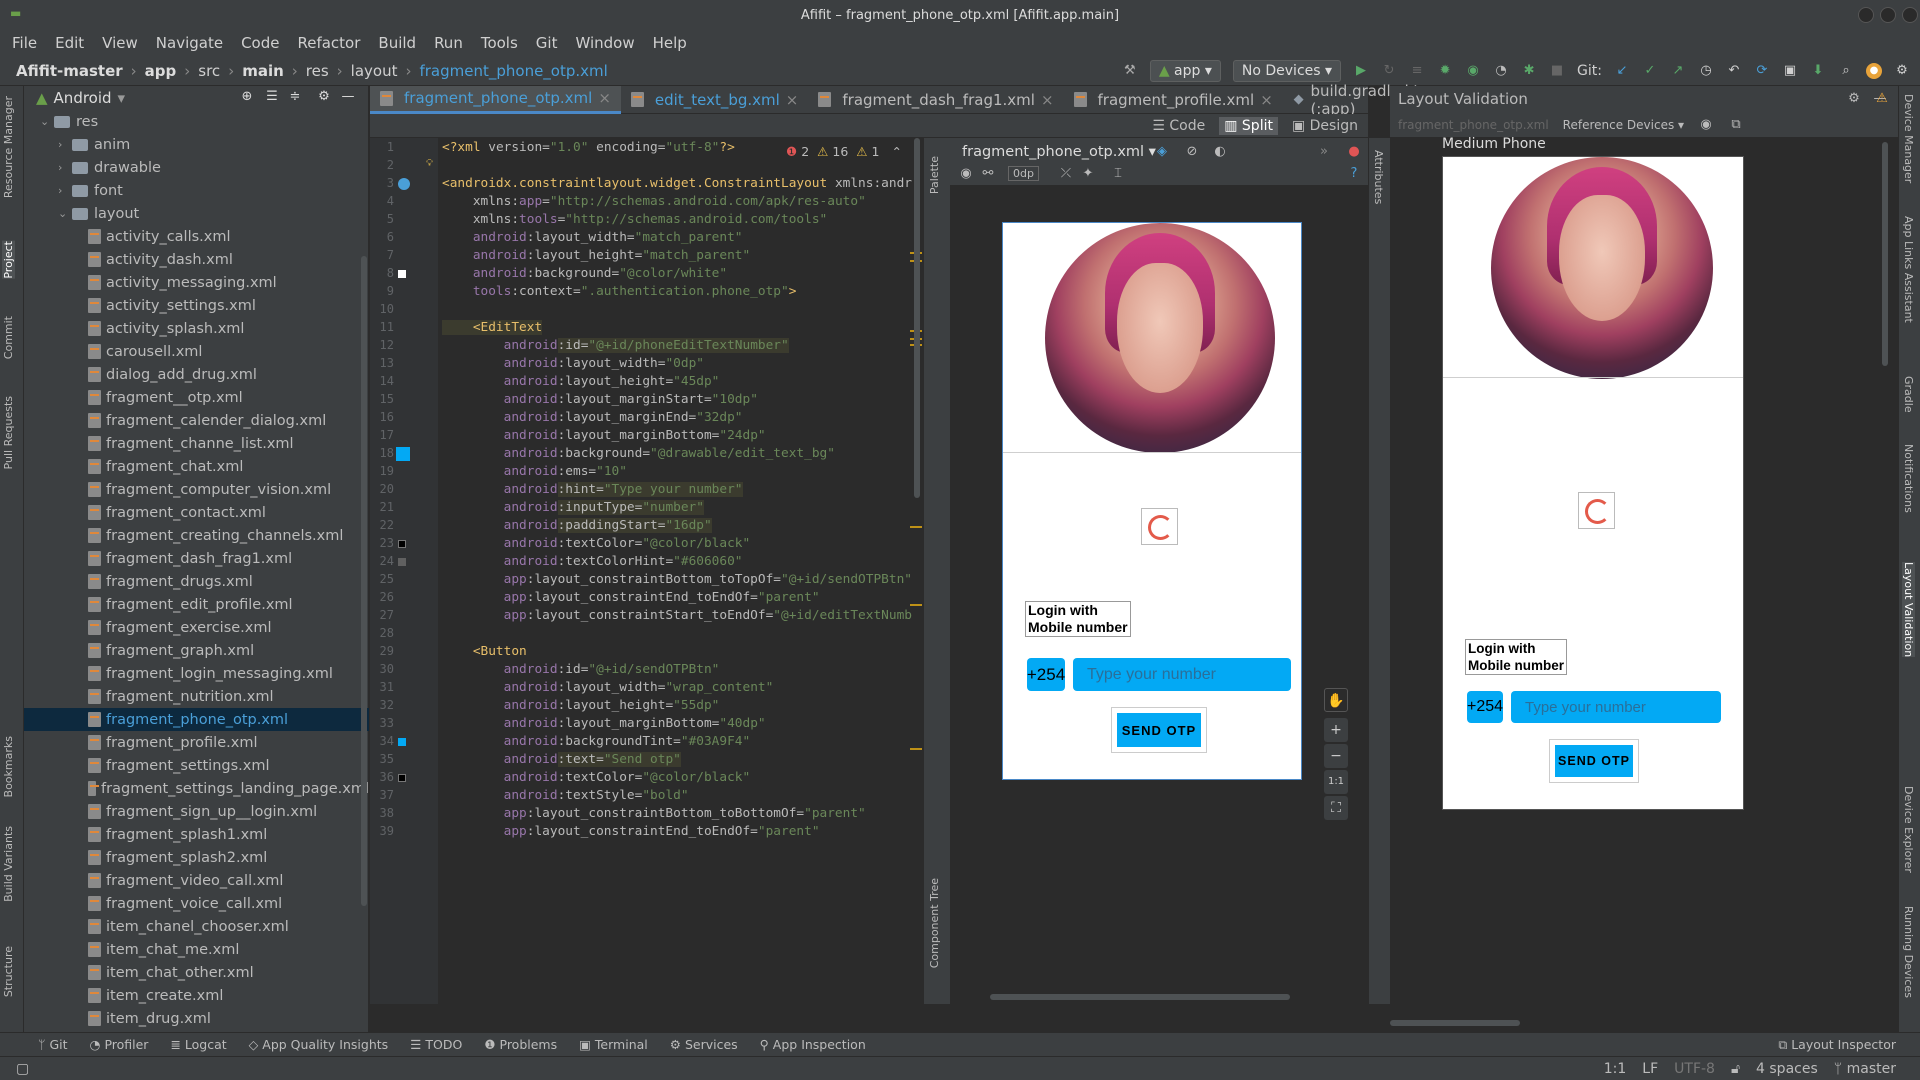 The image size is (1920, 1080). I want to click on tree-file: fragment_exercise.xml, so click(196, 627).